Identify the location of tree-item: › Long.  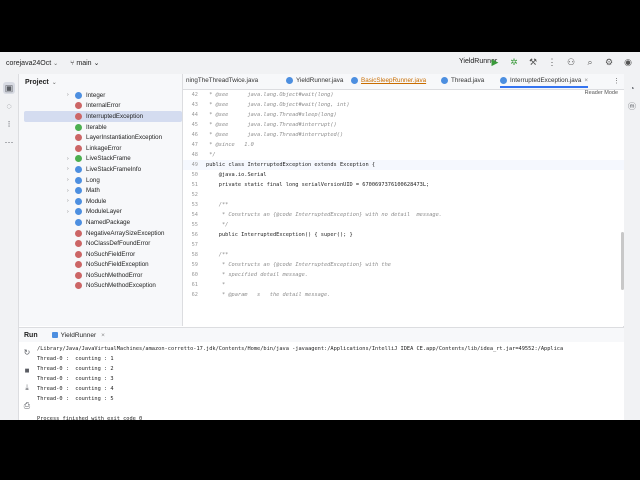
(100, 180).